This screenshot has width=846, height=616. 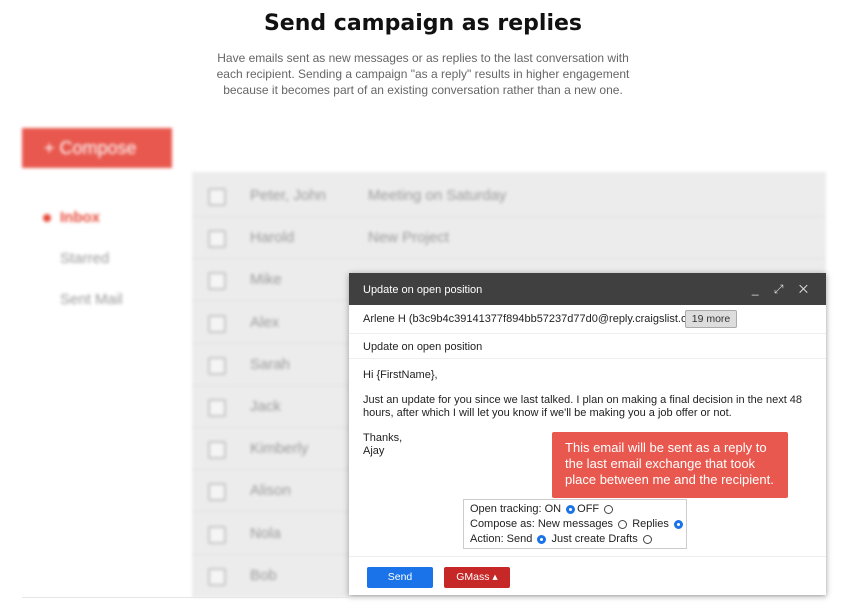 What do you see at coordinates (47, 218) in the screenshot?
I see `inbox-dot-icon` at bounding box center [47, 218].